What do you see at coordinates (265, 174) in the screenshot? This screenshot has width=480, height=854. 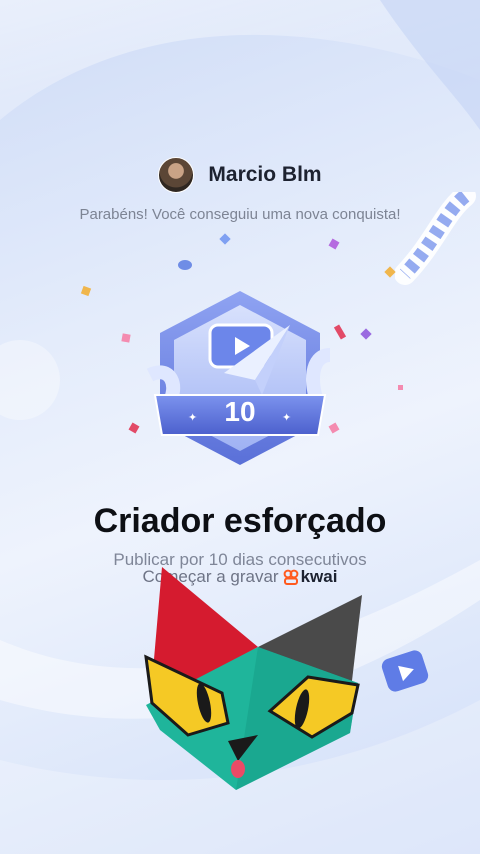 I see `user-name: Marcio Blm` at bounding box center [265, 174].